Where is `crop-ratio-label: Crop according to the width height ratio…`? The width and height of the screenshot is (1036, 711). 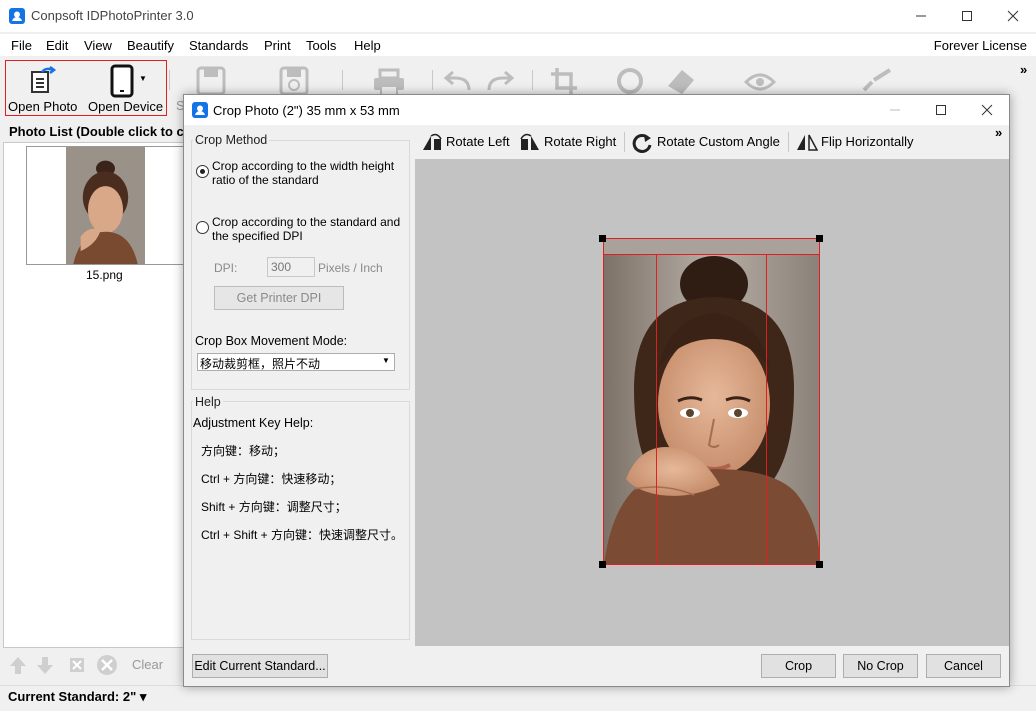
crop-ratio-label: Crop according to the width height ratio… is located at coordinates (307, 173).